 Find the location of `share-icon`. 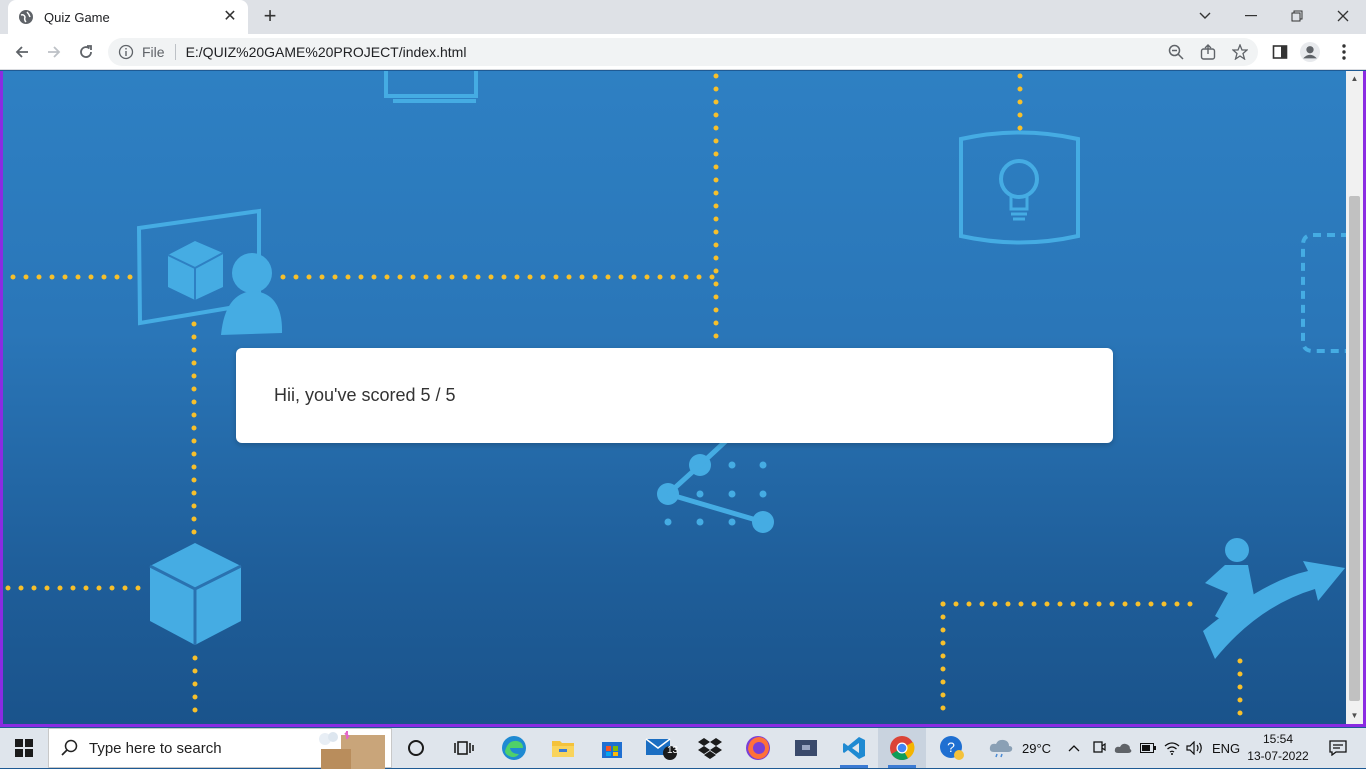

share-icon is located at coordinates (1208, 52).